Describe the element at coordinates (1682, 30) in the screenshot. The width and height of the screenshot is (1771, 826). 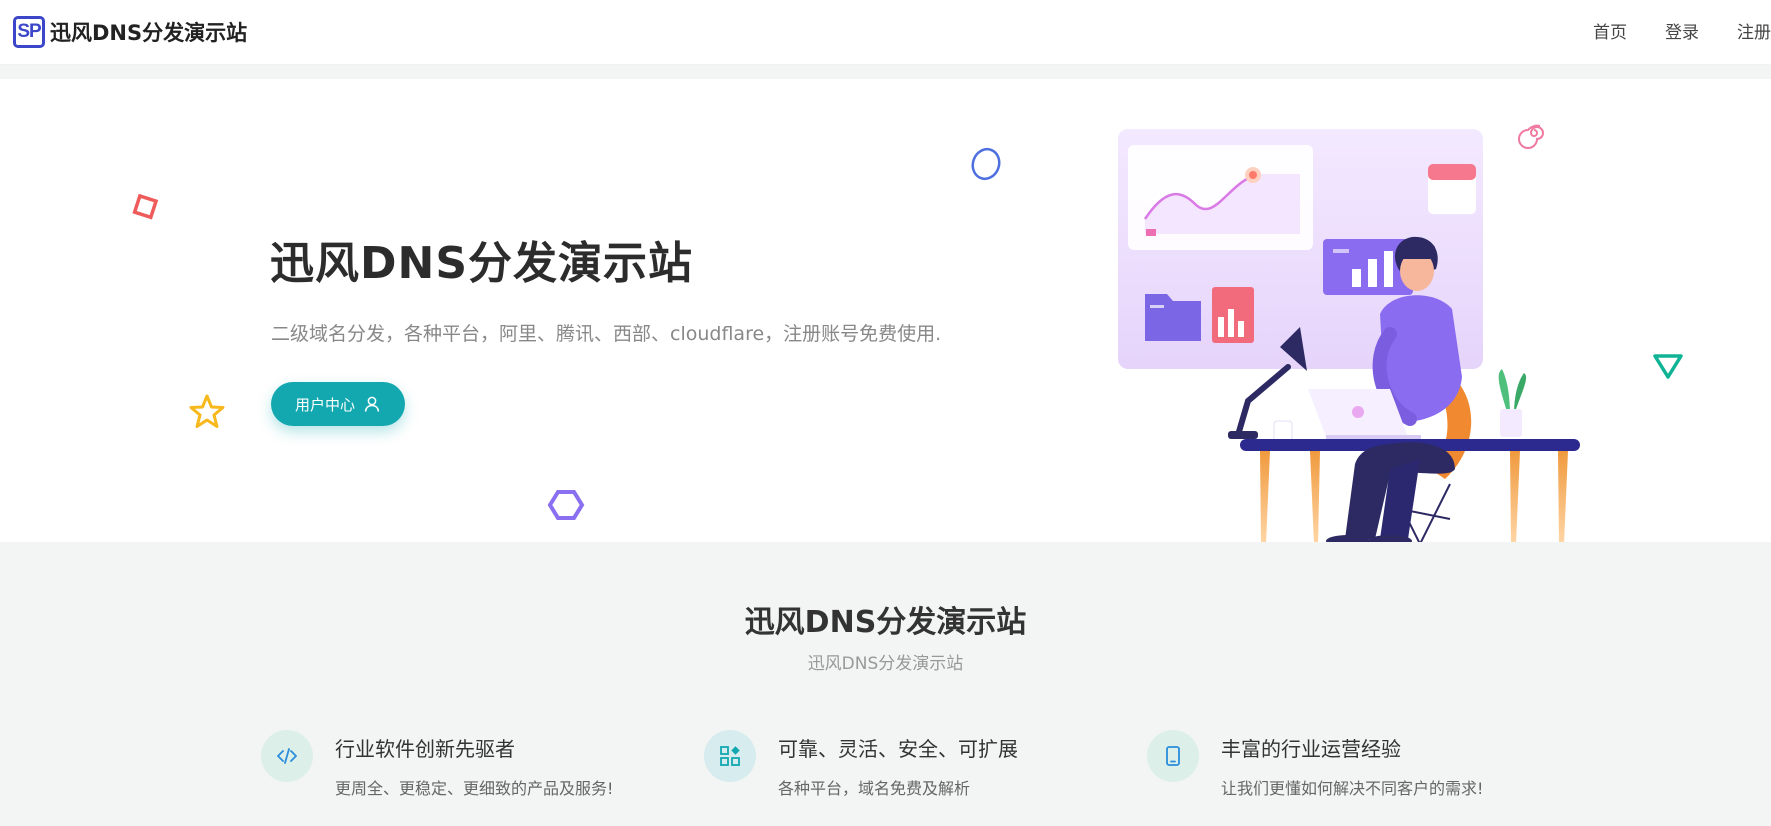
I see `nav-login-link: 登录` at that location.